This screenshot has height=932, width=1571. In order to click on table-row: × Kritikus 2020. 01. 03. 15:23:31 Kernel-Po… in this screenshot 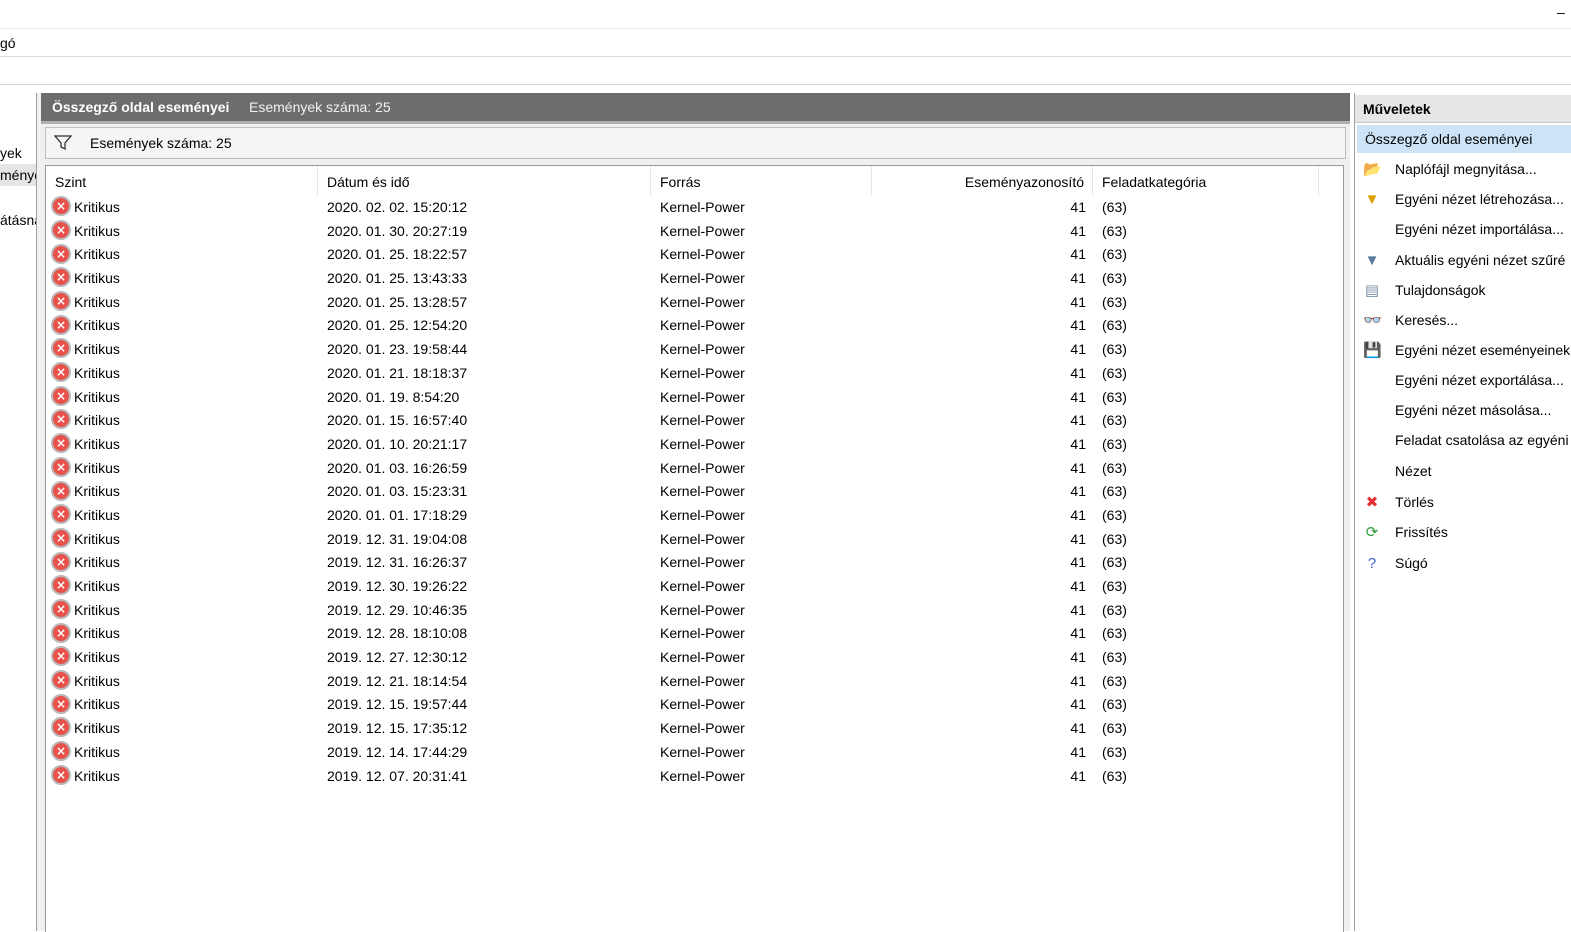, I will do `click(694, 492)`.